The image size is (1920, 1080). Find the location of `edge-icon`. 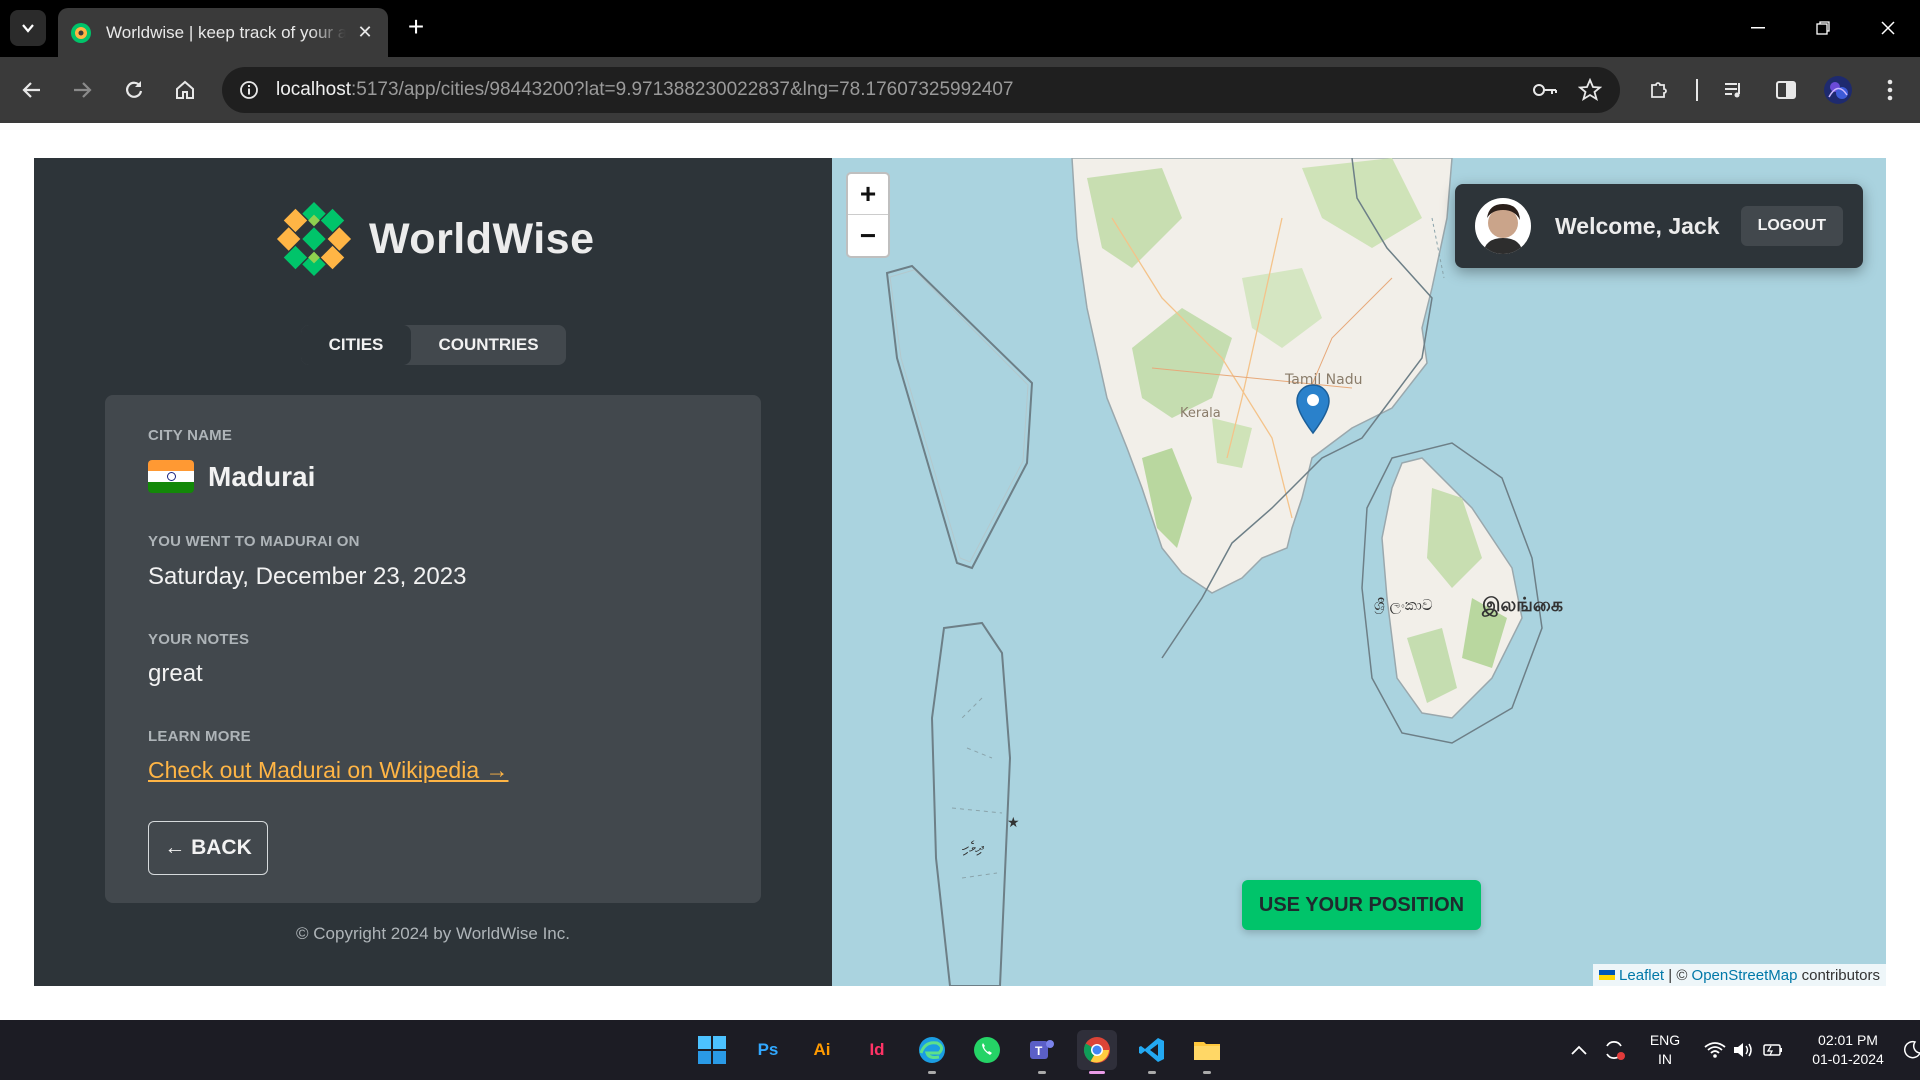

edge-icon is located at coordinates (932, 1052).